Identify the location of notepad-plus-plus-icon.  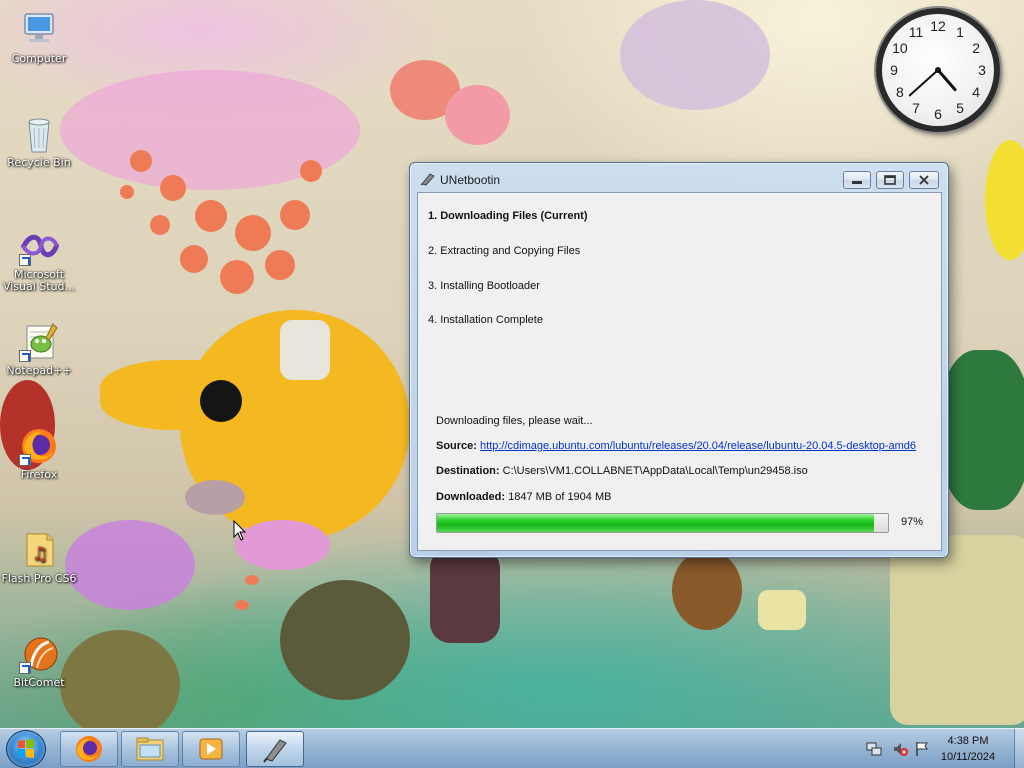
(39, 342).